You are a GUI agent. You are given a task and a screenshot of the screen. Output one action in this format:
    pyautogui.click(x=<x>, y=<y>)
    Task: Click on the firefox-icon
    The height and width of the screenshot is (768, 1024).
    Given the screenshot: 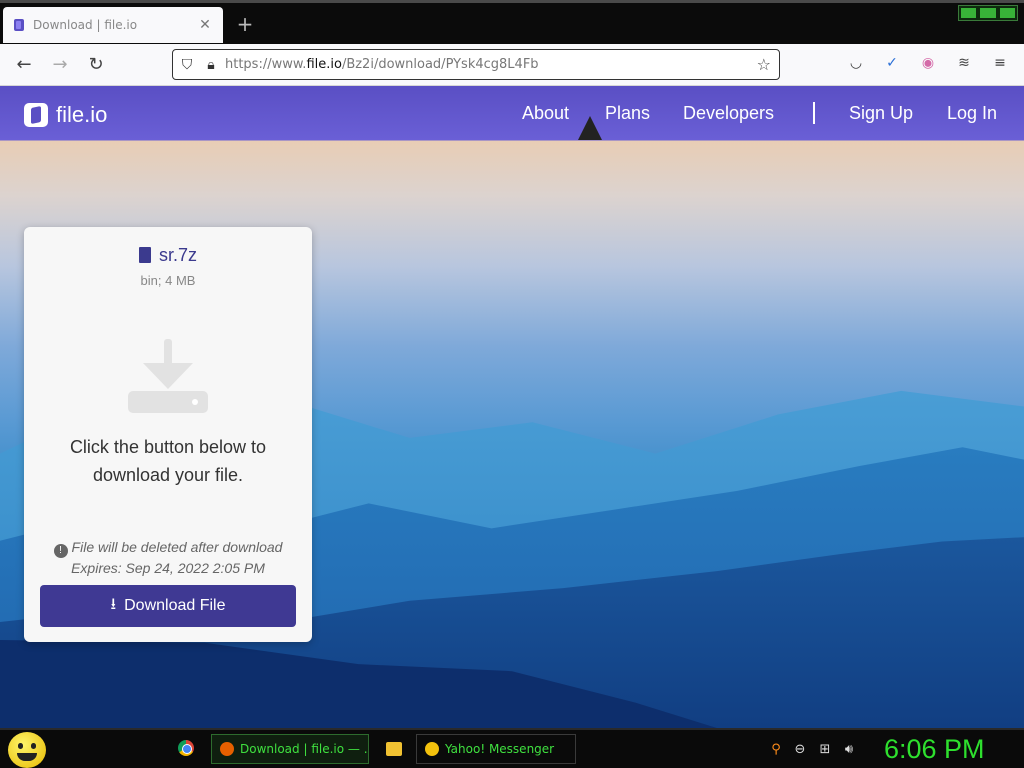 What is the action you would take?
    pyautogui.click(x=227, y=749)
    